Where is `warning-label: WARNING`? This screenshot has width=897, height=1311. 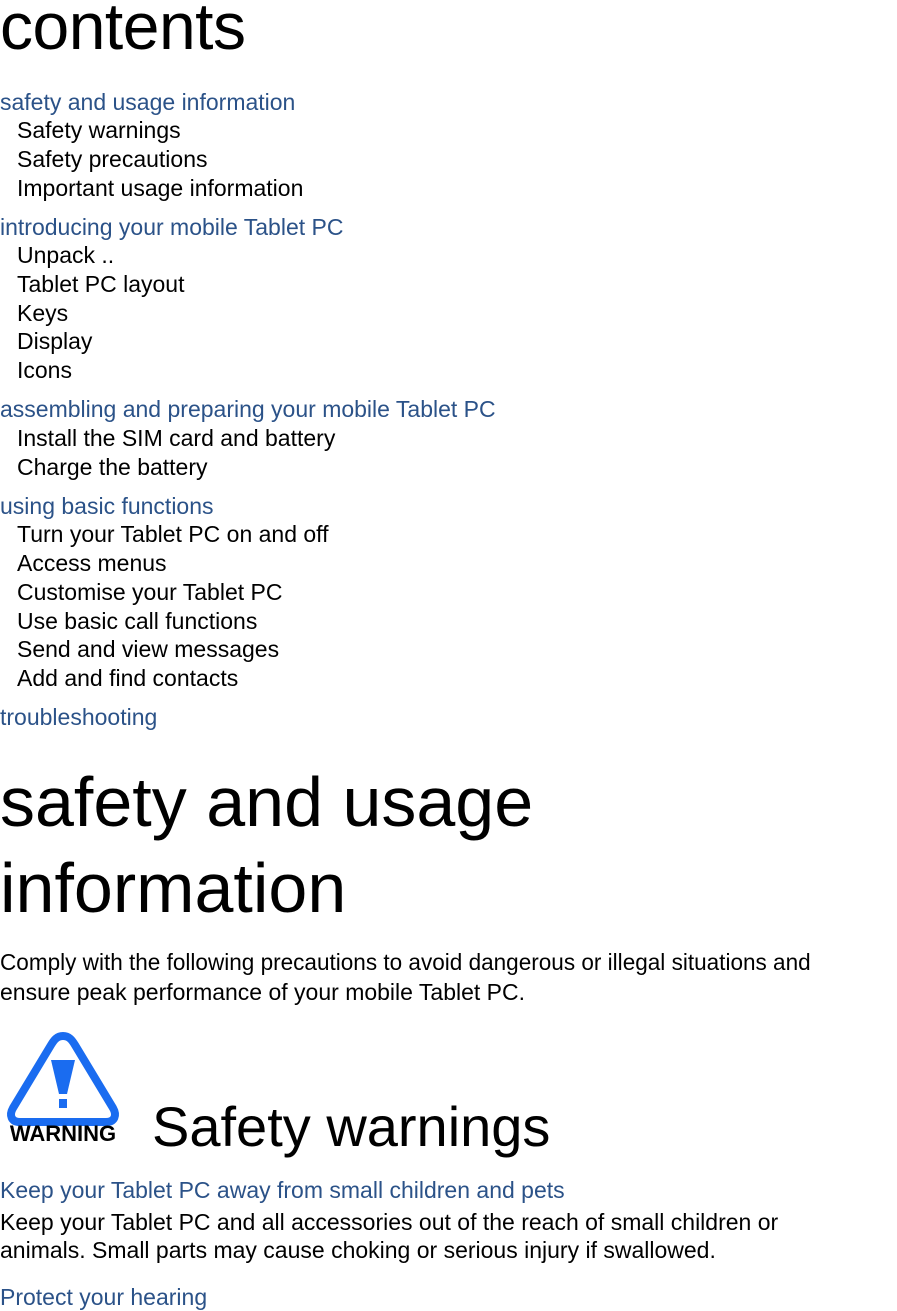
warning-label: WARNING is located at coordinates (63, 1133).